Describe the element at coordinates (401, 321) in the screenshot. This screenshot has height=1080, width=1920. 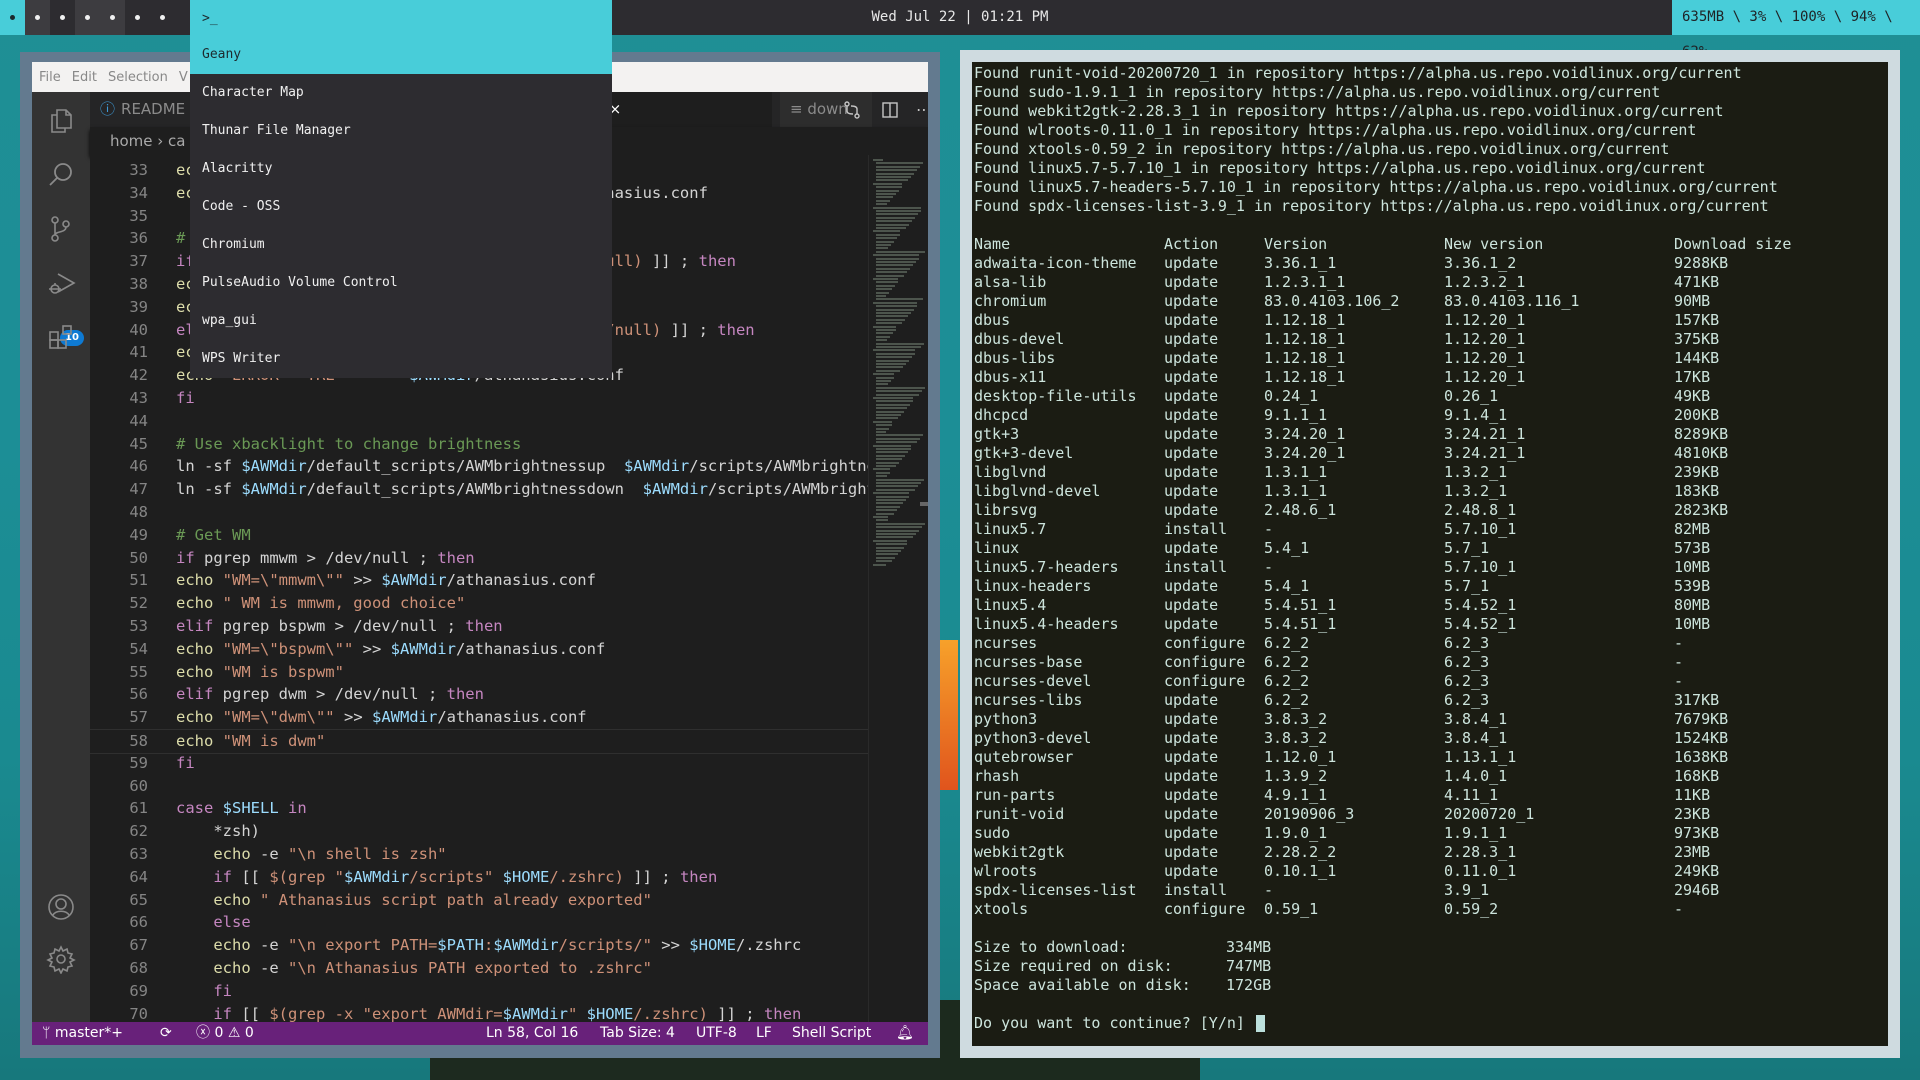
I see `launcher-item: wpa_gui` at that location.